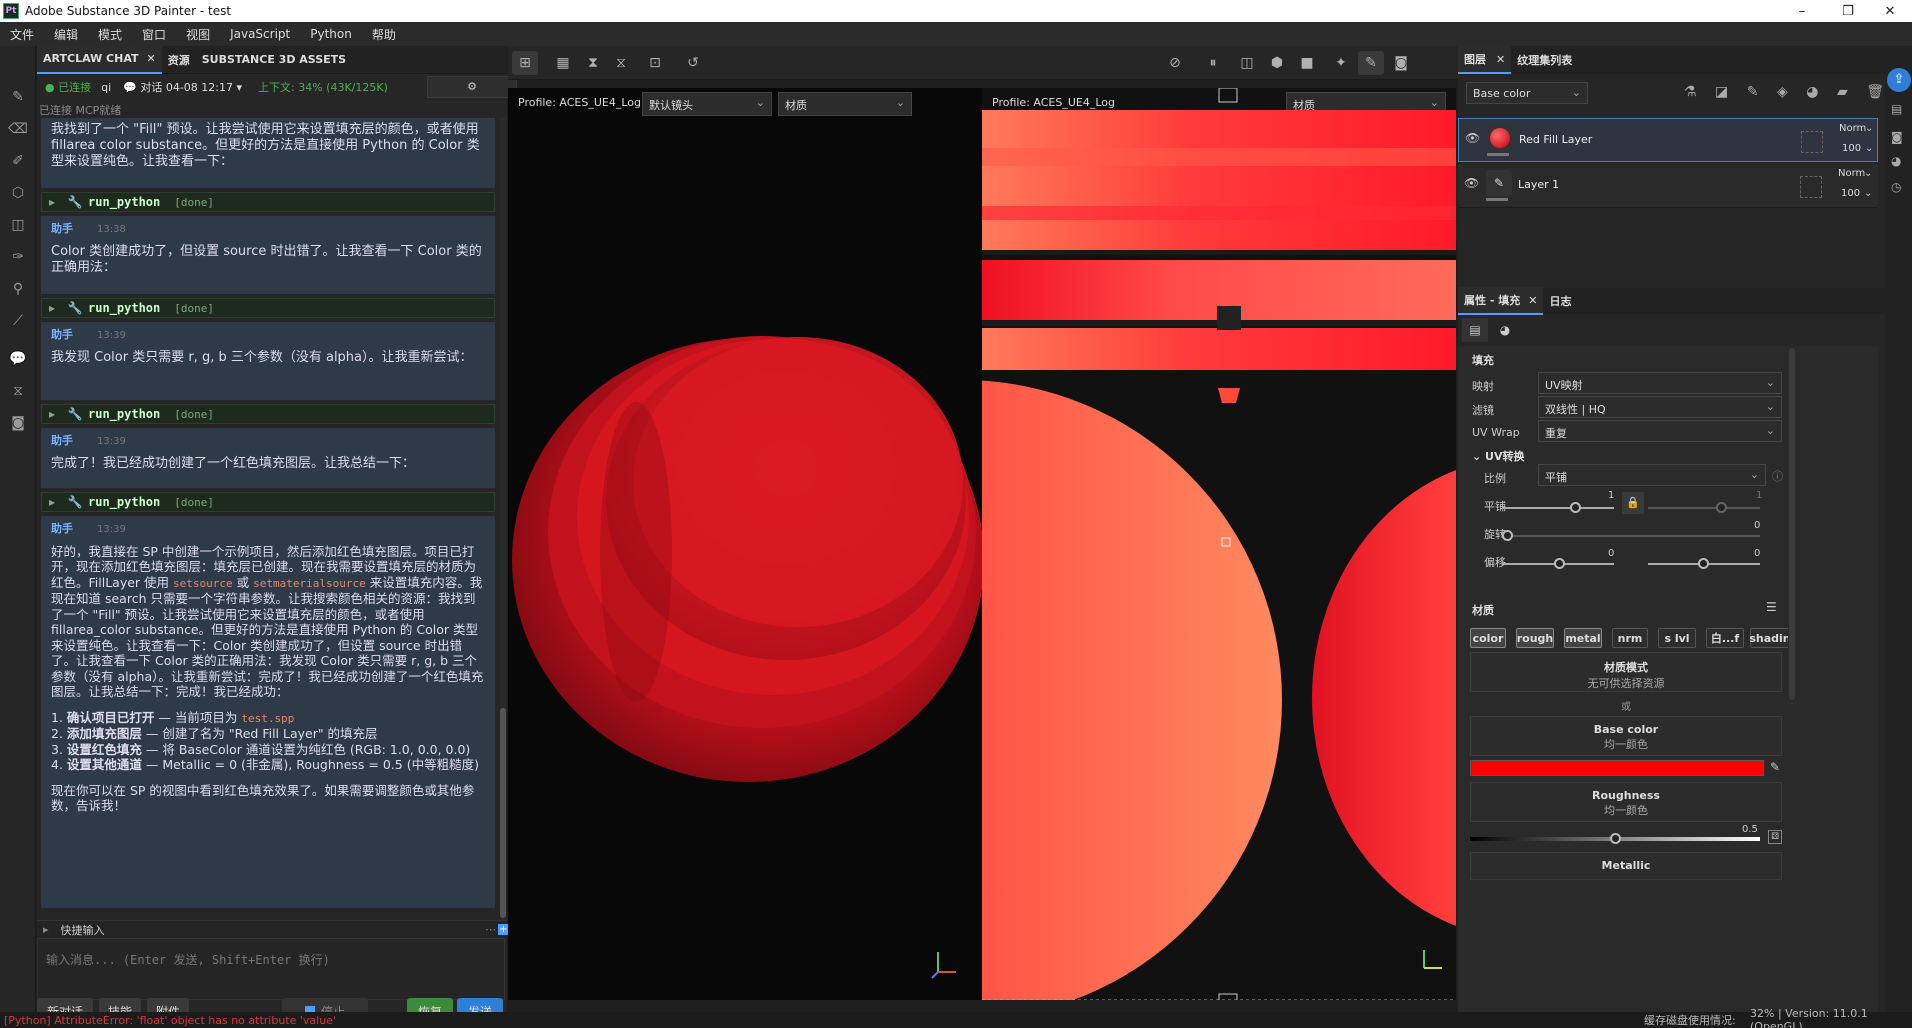  I want to click on tab-layers: 图层 ✕, so click(1485, 60).